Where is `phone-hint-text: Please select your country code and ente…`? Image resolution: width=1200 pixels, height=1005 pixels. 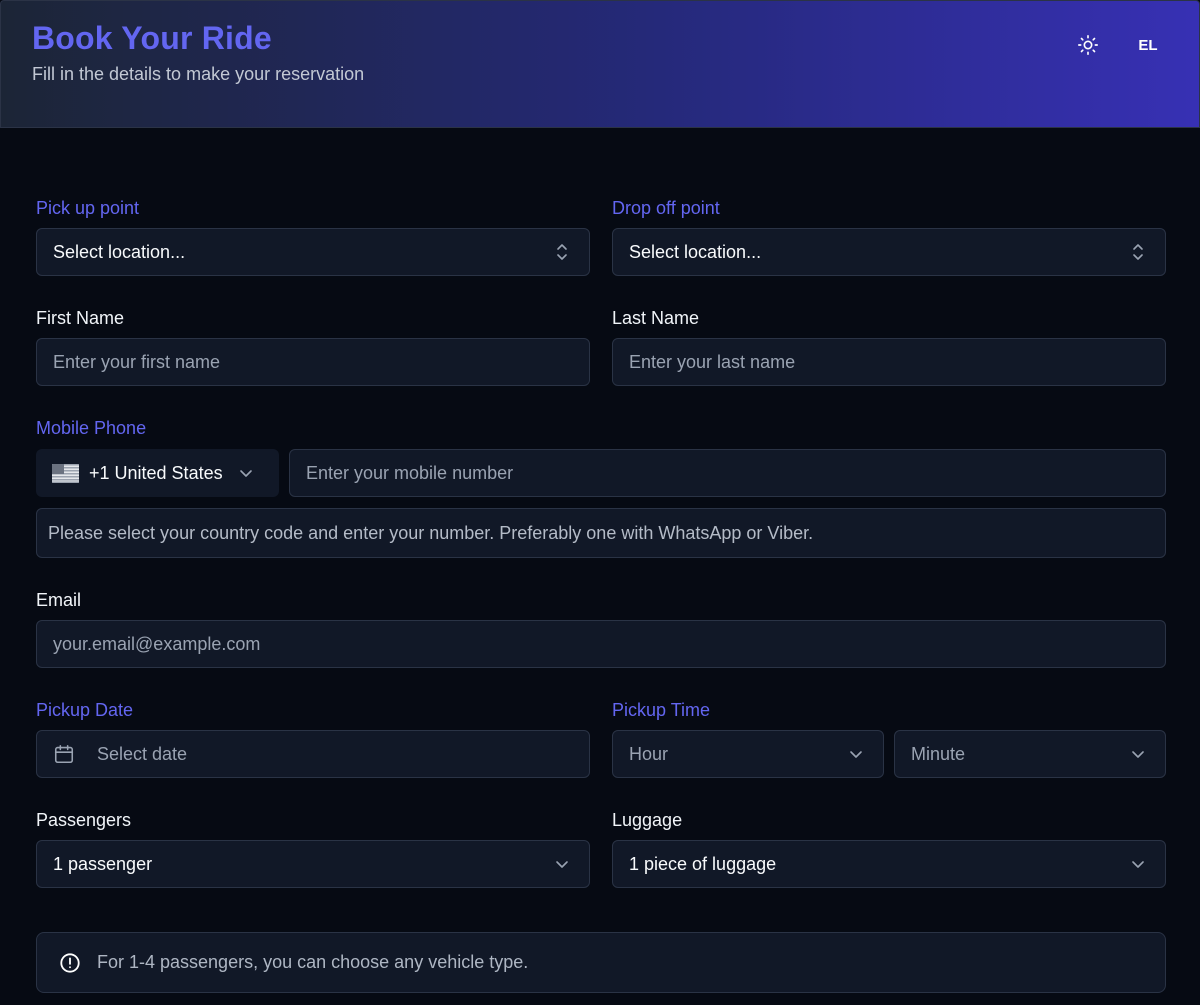 phone-hint-text: Please select your country code and ente… is located at coordinates (431, 532).